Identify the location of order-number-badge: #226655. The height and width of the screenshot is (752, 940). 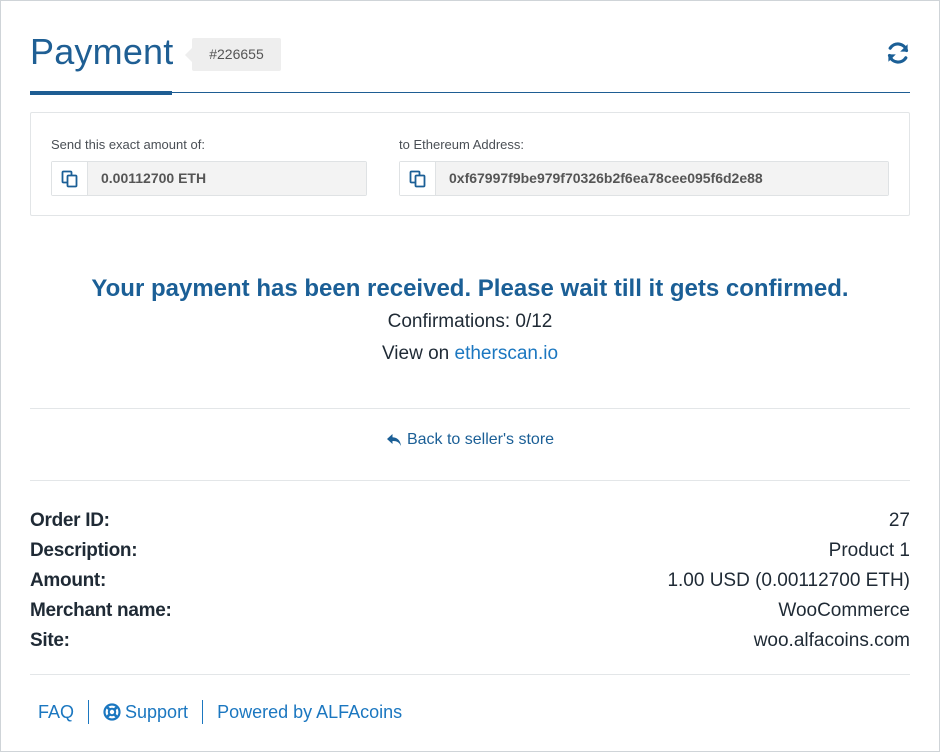
(233, 54).